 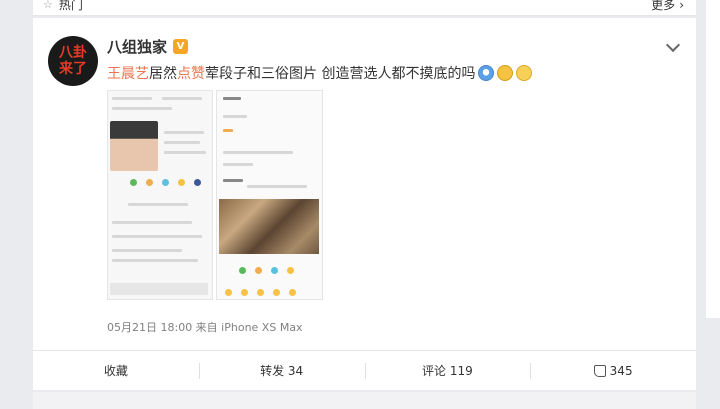 I want to click on collect-label: 收藏, so click(x=115, y=370).